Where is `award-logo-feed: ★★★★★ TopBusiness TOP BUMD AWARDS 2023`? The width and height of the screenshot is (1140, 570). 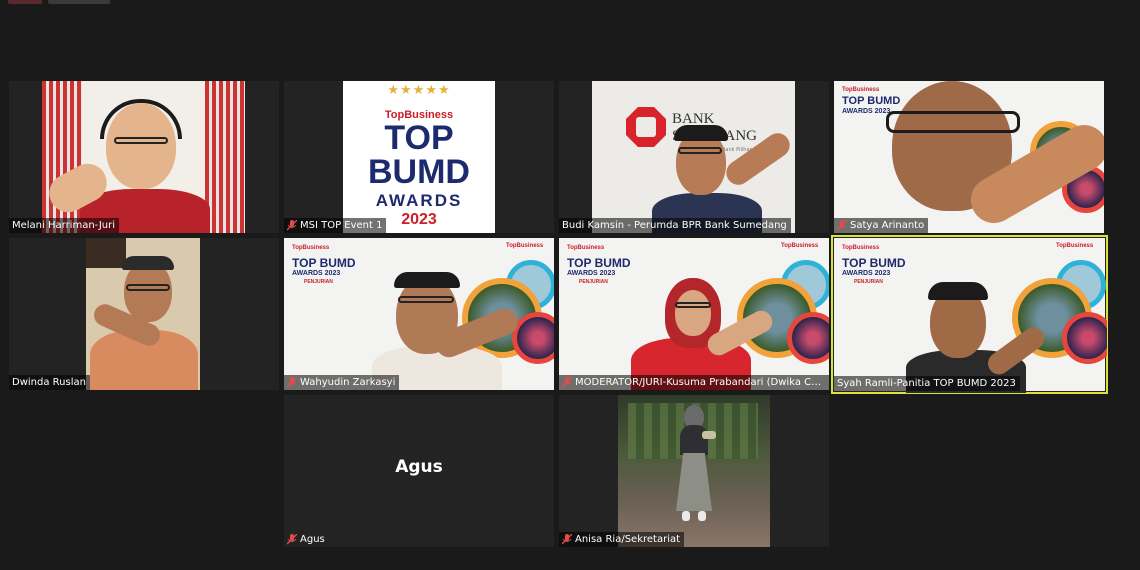 award-logo-feed: ★★★★★ TopBusiness TOP BUMD AWARDS 2023 is located at coordinates (419, 157).